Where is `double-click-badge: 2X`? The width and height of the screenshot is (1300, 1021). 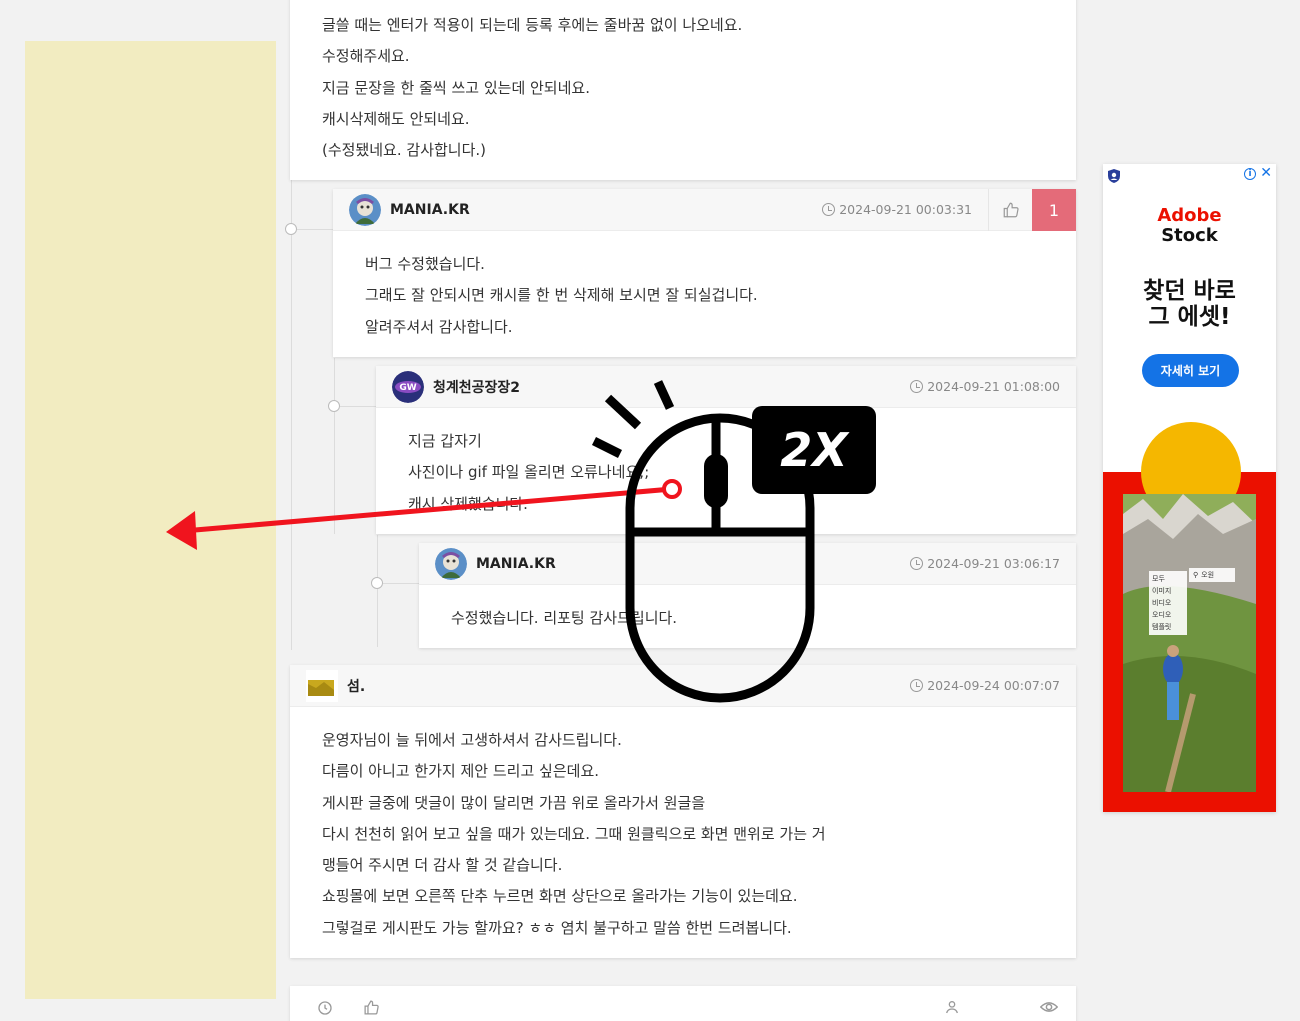 double-click-badge: 2X is located at coordinates (814, 450).